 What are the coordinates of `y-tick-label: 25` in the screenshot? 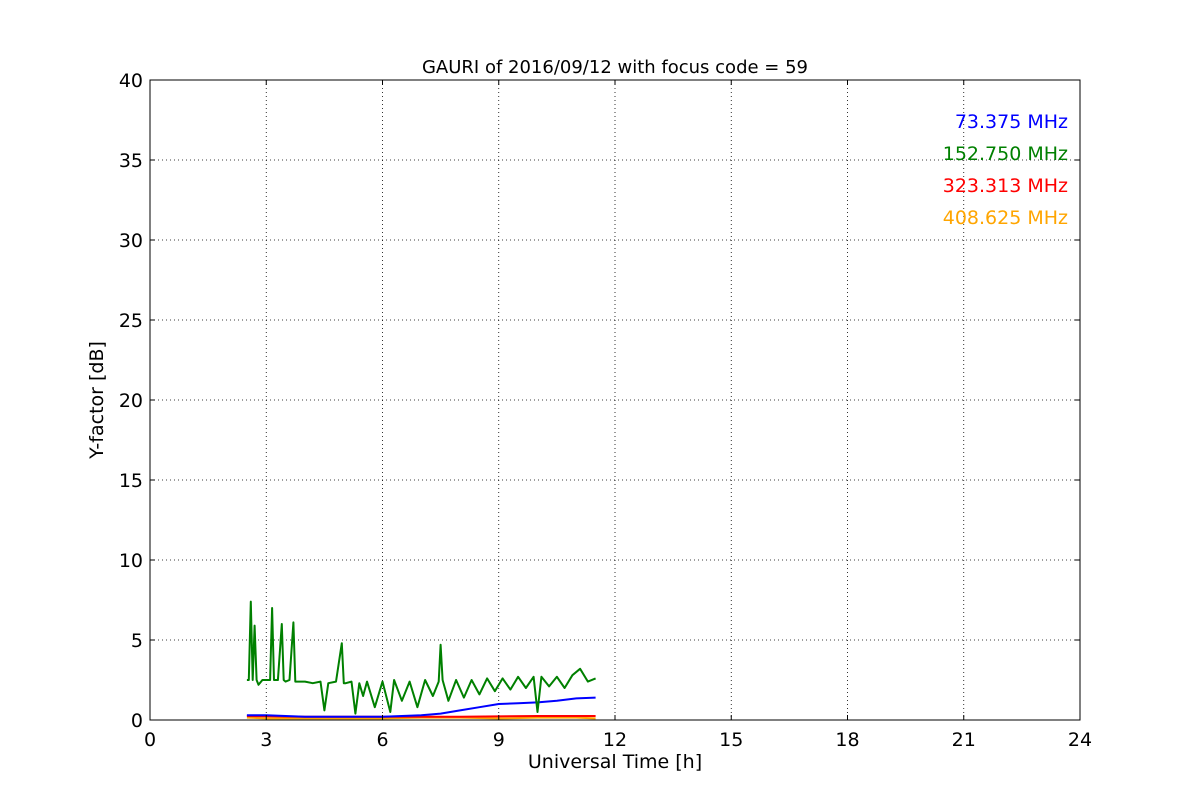 It's located at (131, 321).